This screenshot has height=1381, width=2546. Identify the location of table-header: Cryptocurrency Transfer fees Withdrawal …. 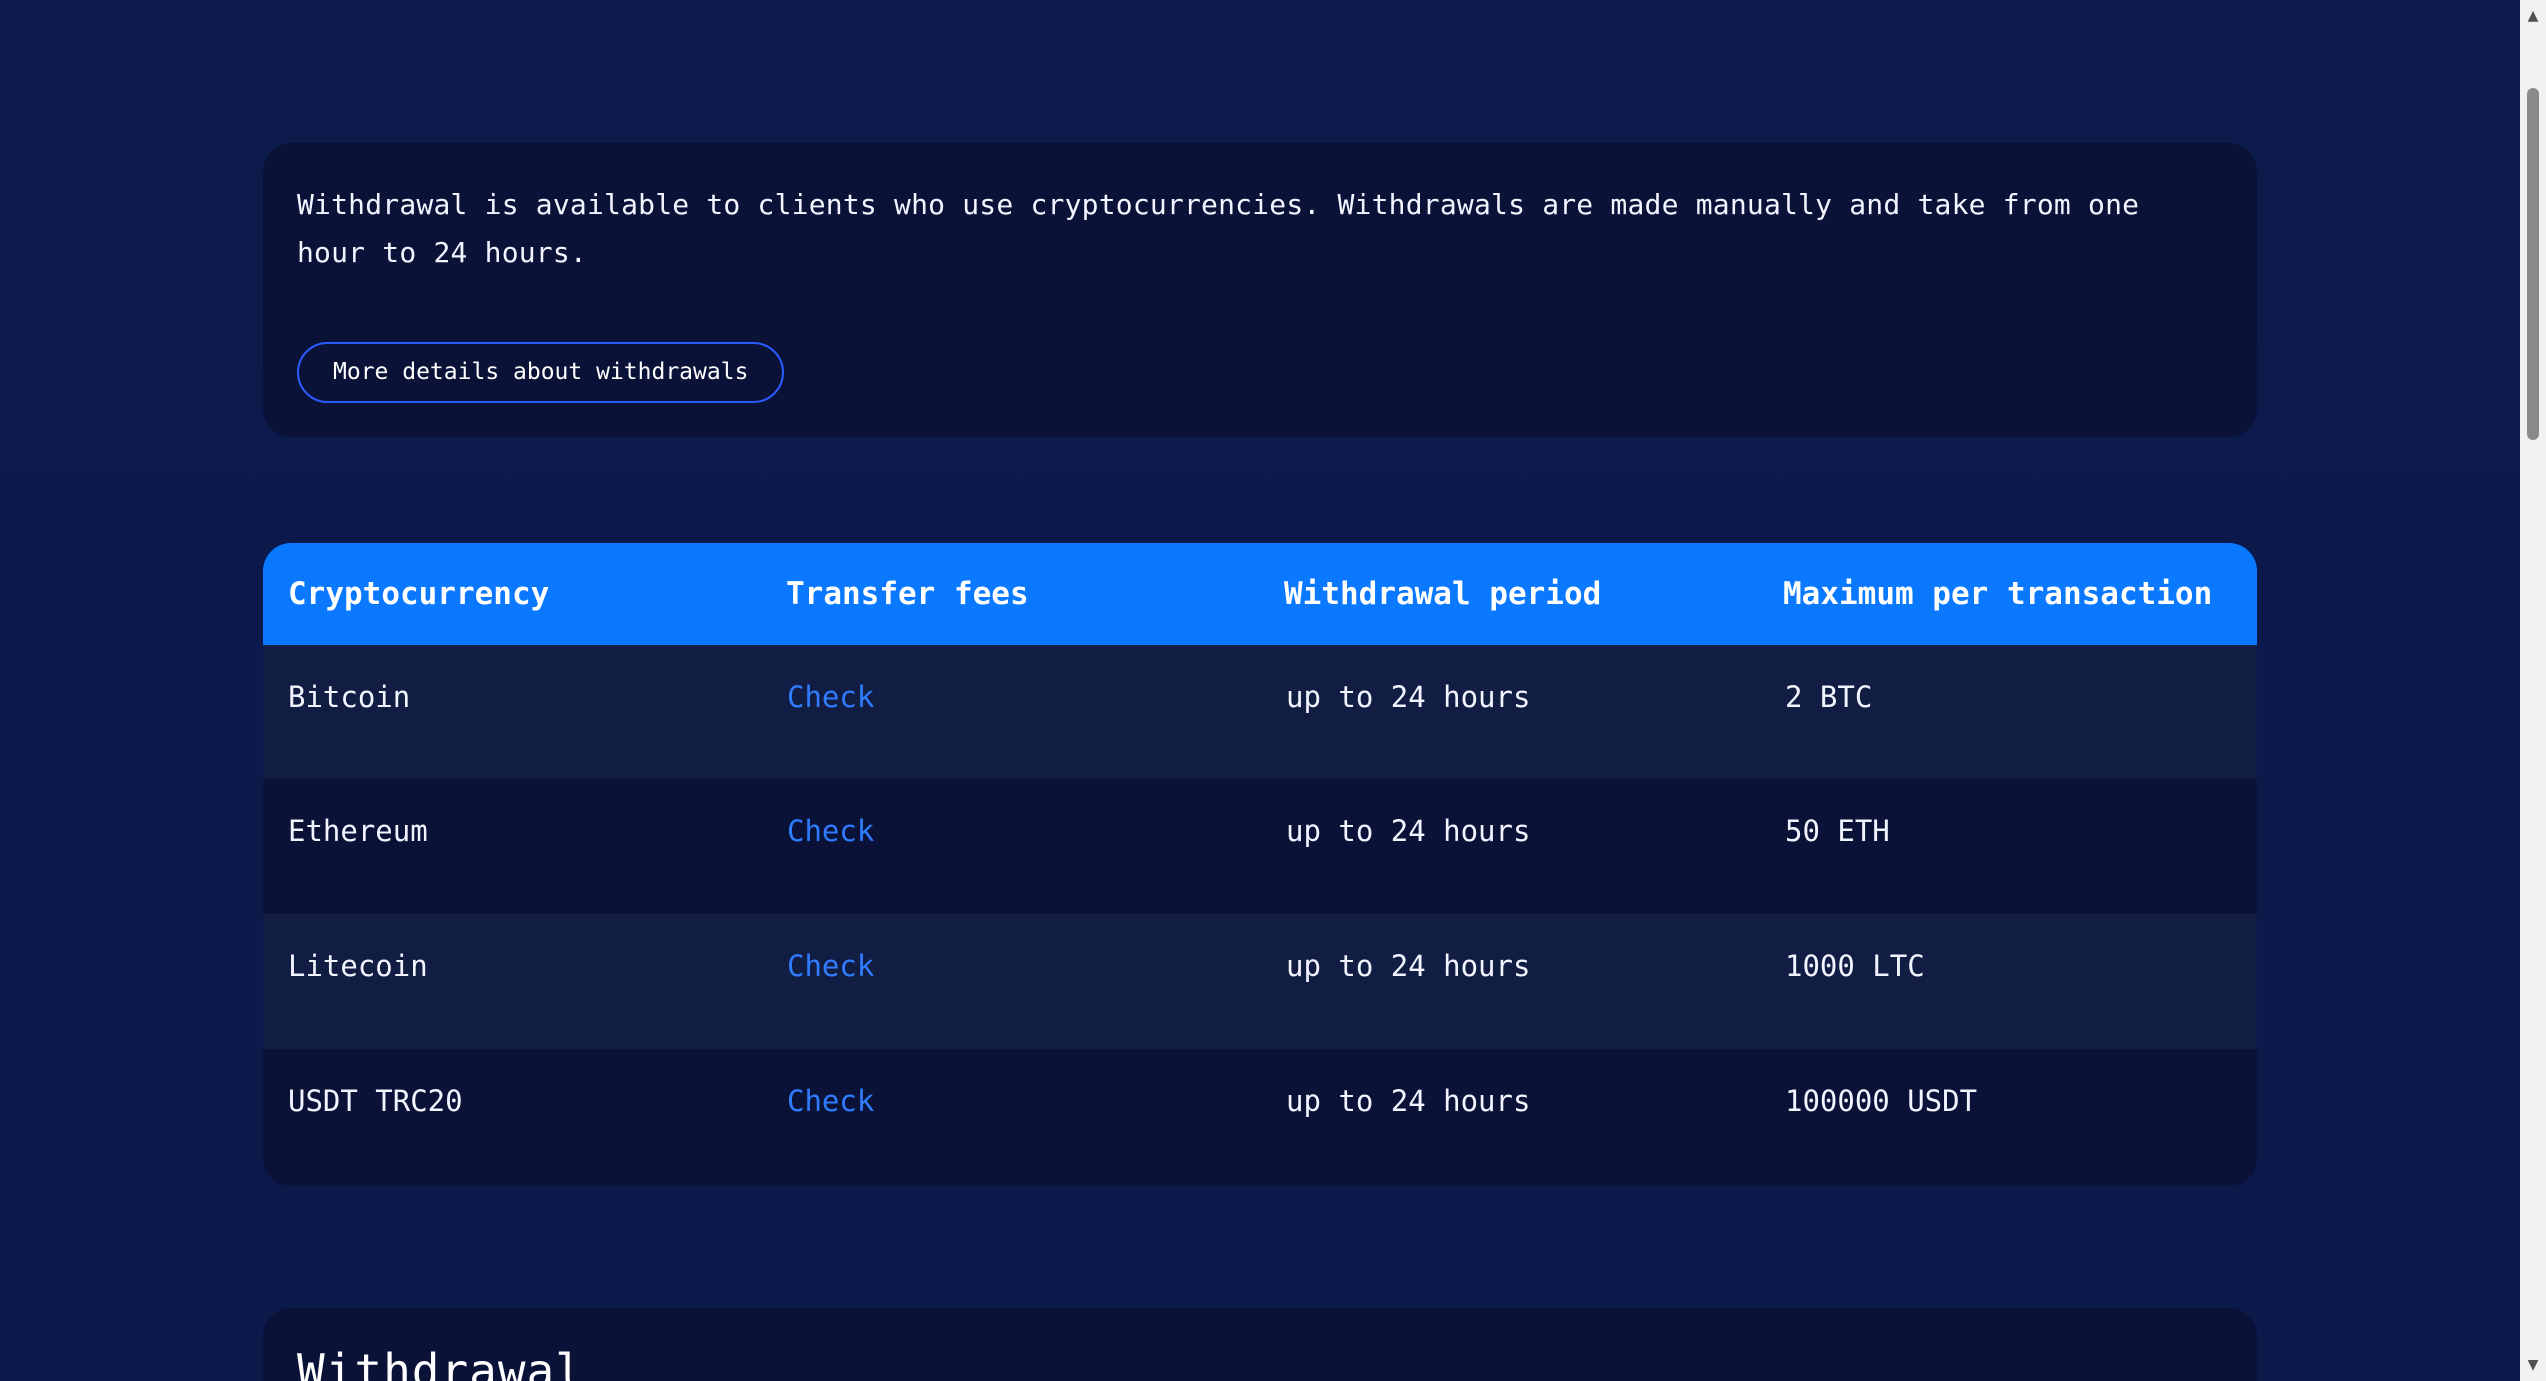
(1260, 594).